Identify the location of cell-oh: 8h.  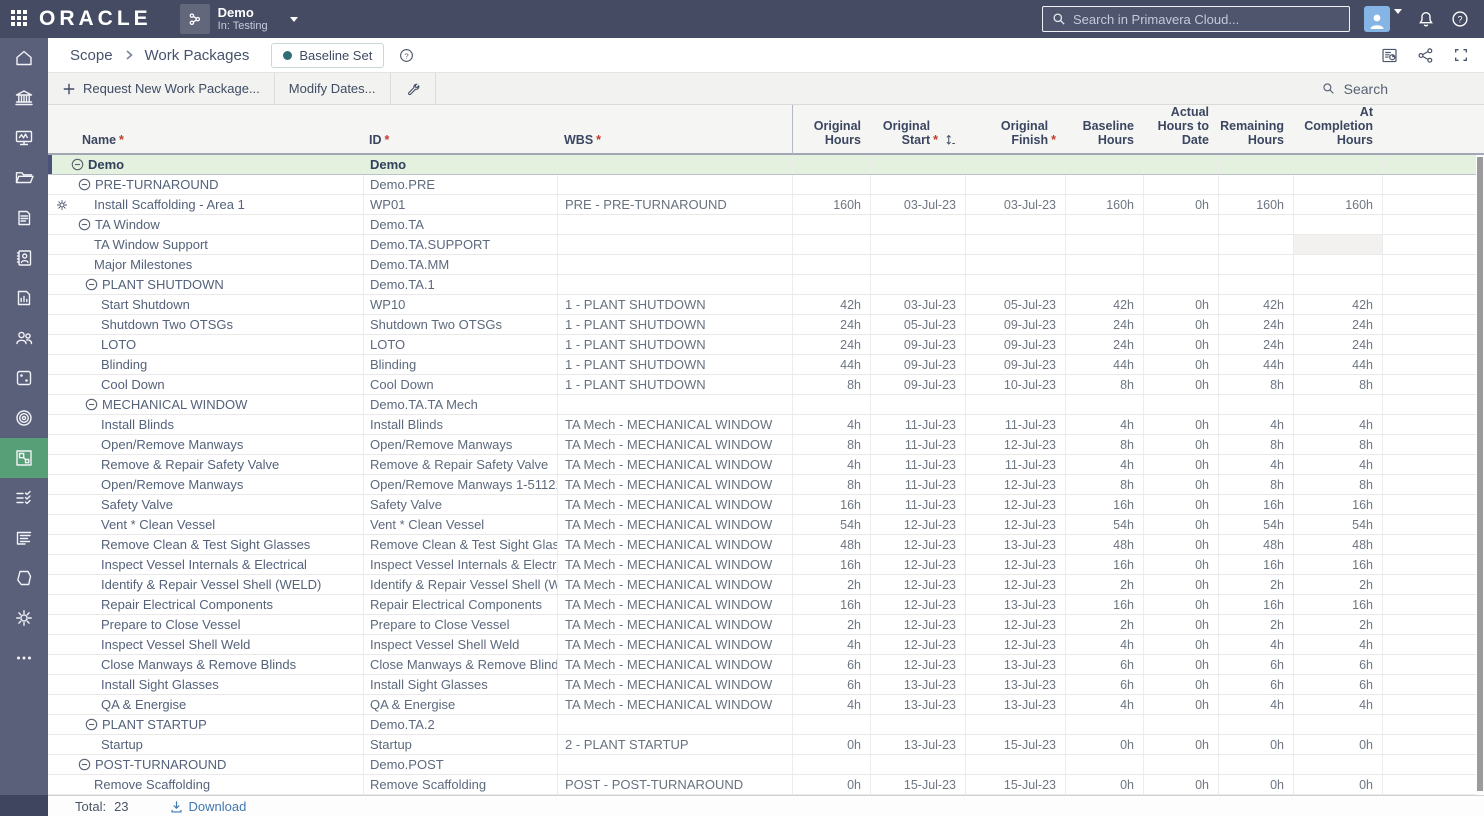
(831, 444).